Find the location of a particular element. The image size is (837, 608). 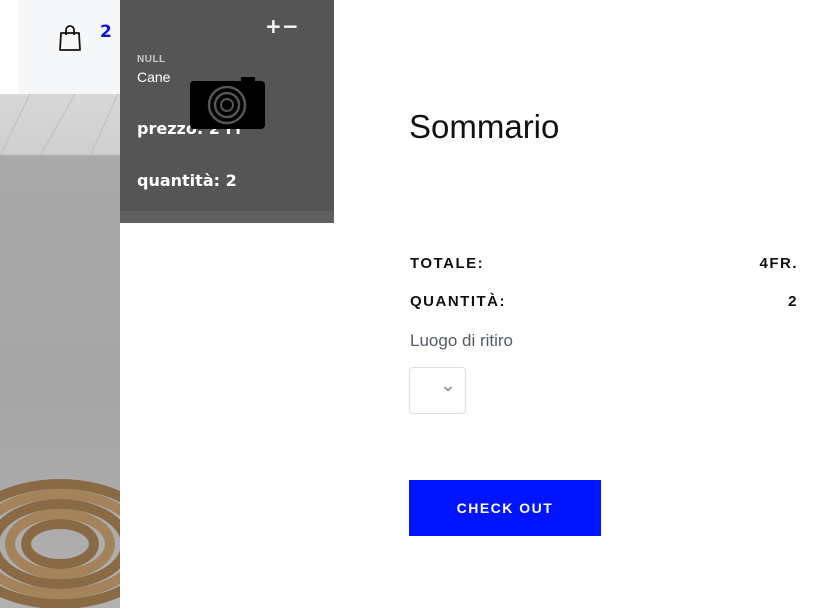

cart-count-badge: 2 is located at coordinates (106, 32).